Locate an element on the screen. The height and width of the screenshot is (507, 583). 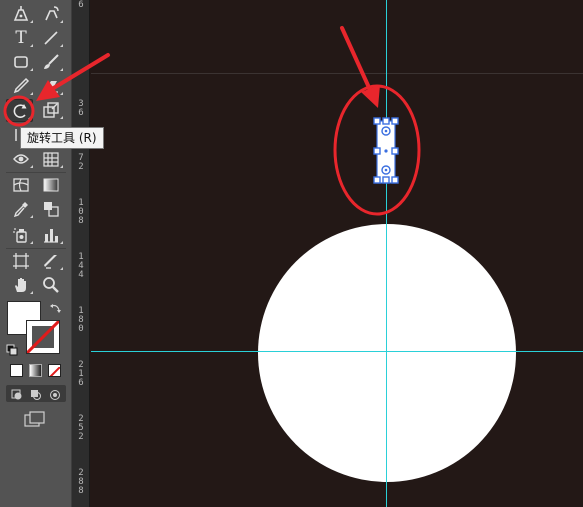
annotation-arrow-down is located at coordinates (360, 67).